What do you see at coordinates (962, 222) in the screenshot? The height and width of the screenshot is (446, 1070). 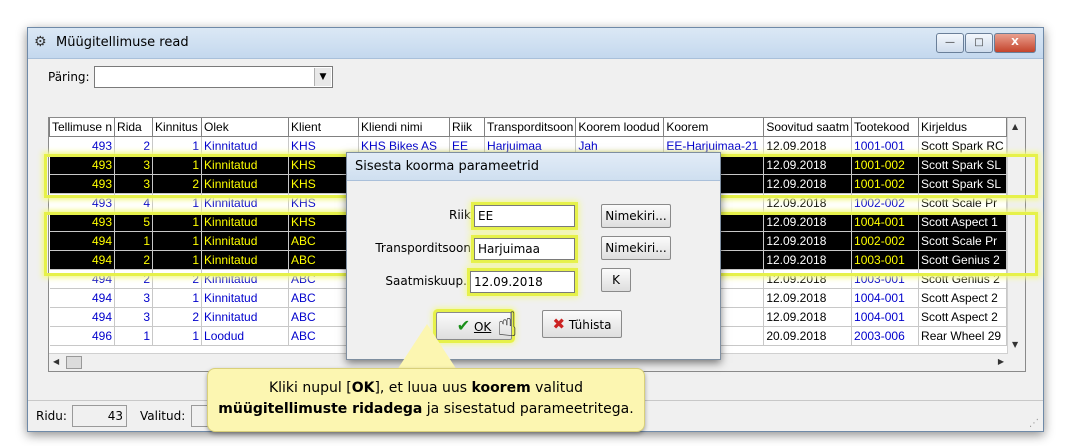 I see `table-cell: Scott Aspect 1` at bounding box center [962, 222].